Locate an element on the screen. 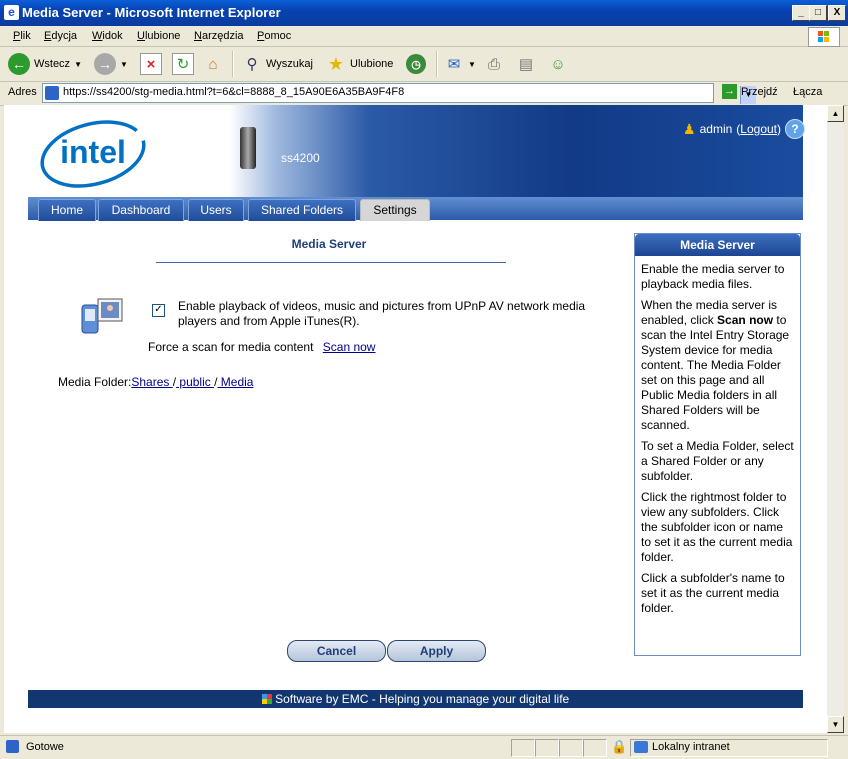 The image size is (848, 759). print-button: ⎙ is located at coordinates (494, 64).